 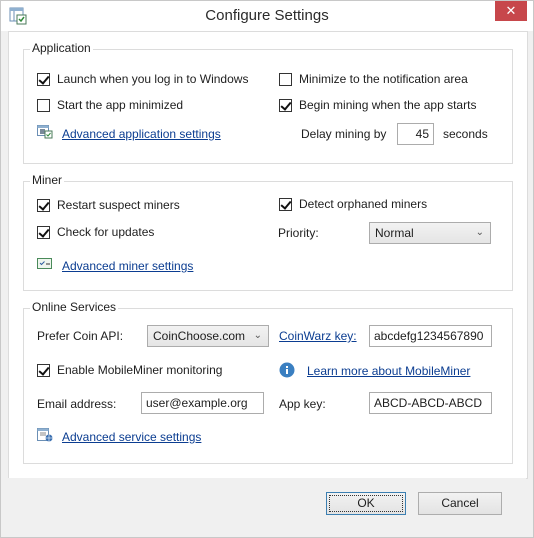 I want to click on app-key-label: App key:, so click(x=302, y=404).